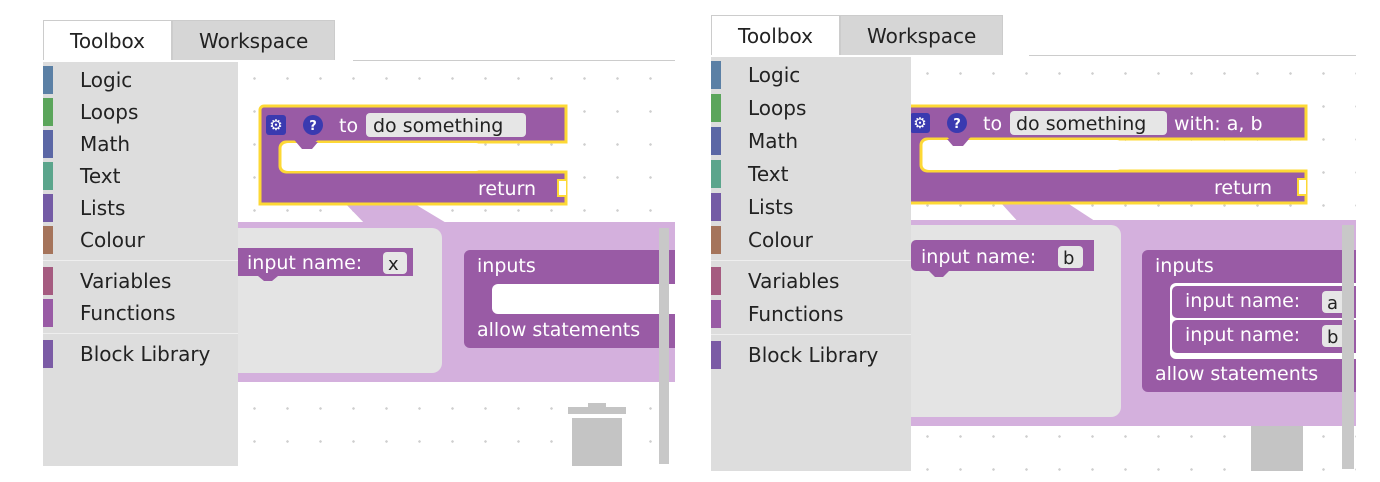 Image resolution: width=1380 pixels, height=482 pixels. I want to click on inputs-row: input name: b, so click(1264, 336).